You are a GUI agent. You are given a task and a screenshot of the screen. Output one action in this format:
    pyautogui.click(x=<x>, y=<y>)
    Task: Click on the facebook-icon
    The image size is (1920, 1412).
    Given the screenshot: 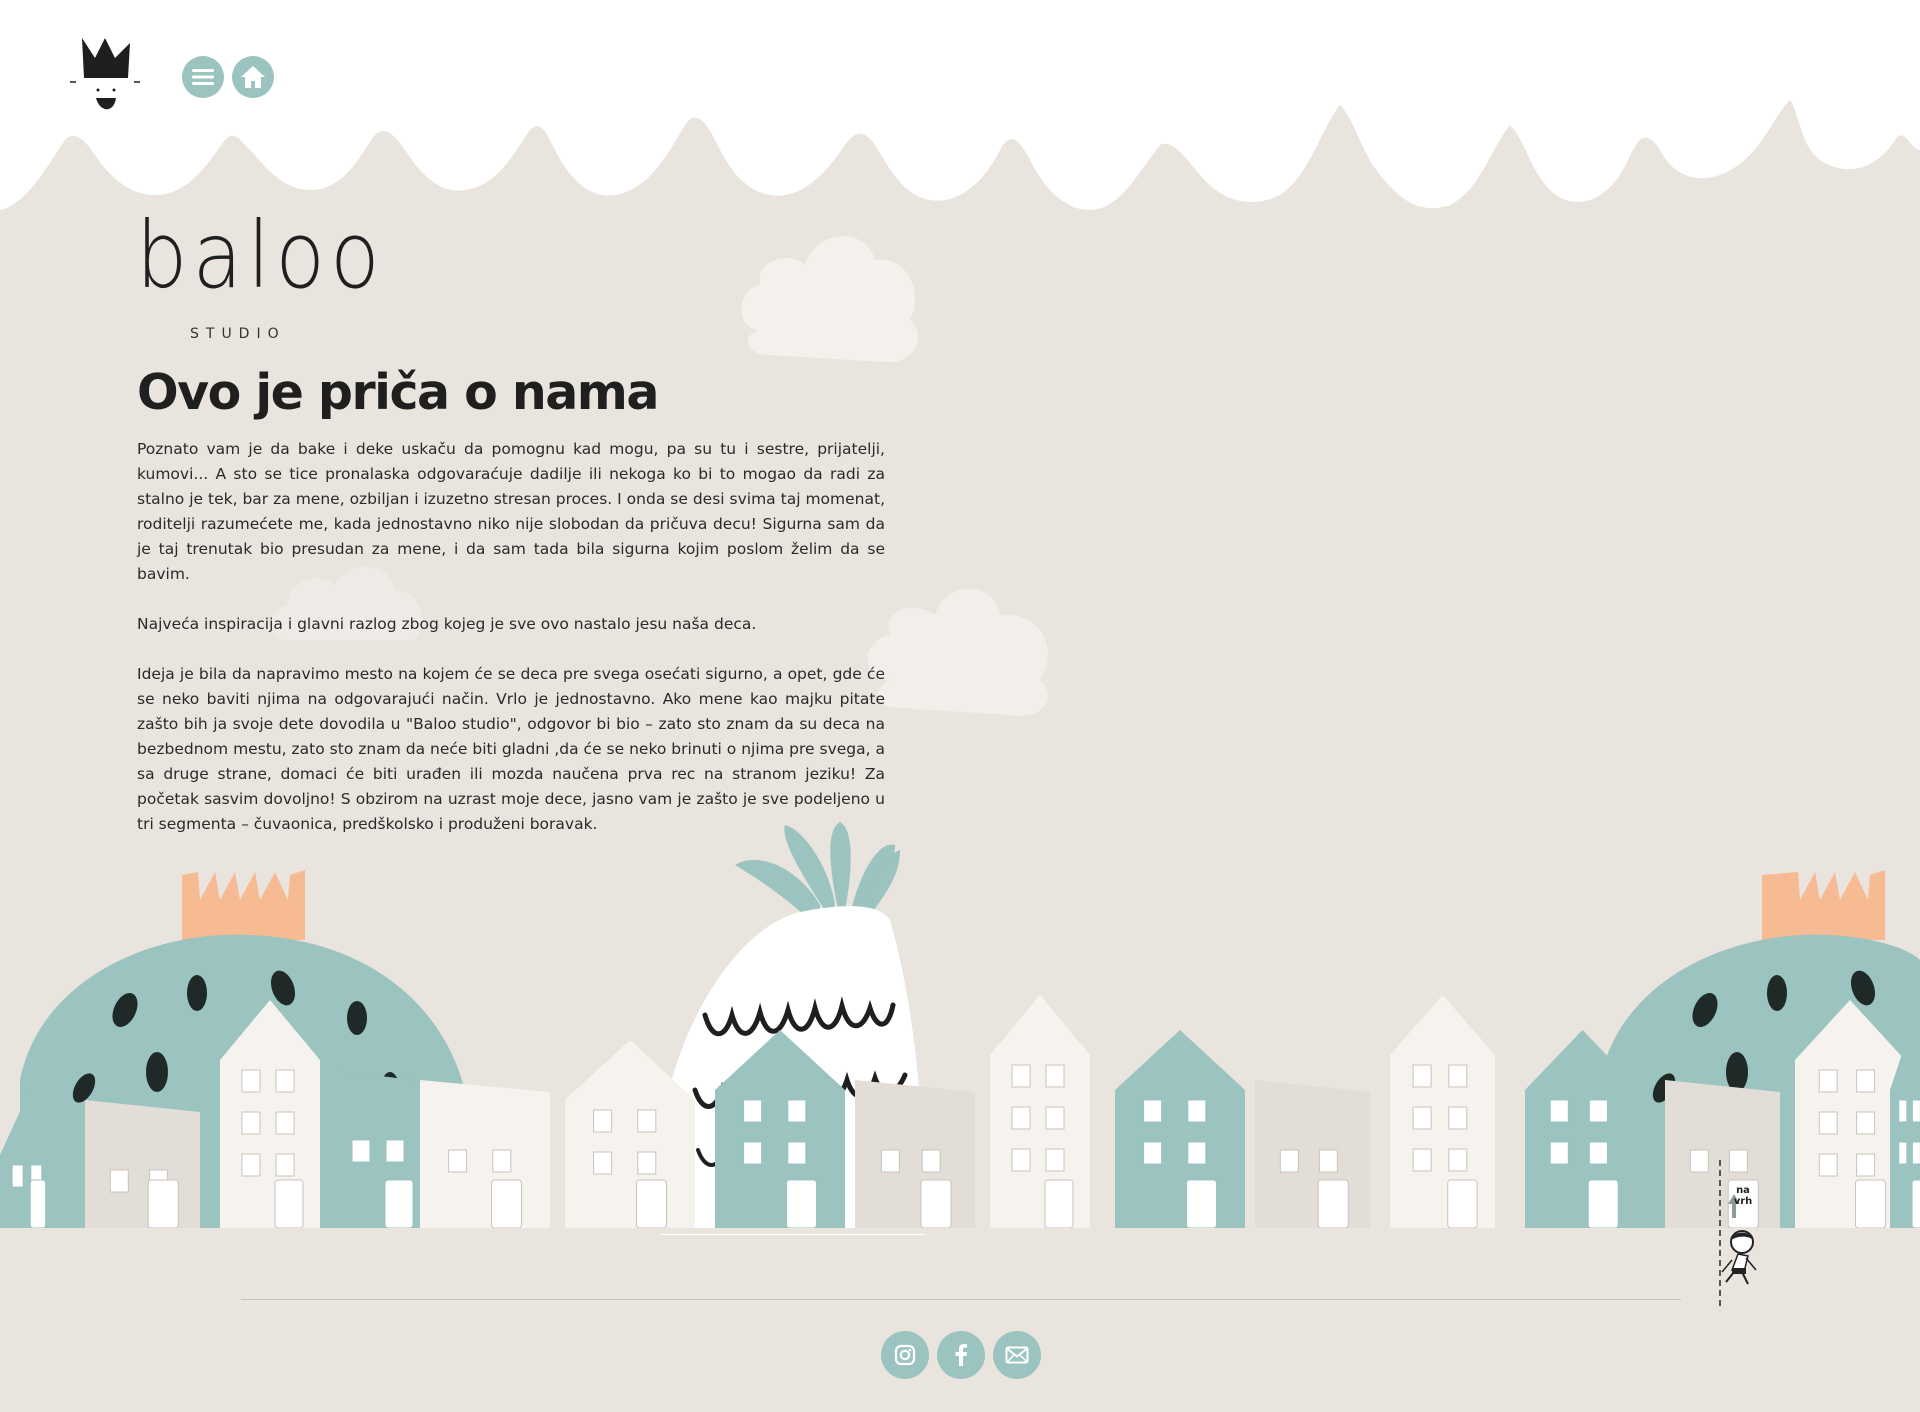 What is the action you would take?
    pyautogui.click(x=961, y=1355)
    